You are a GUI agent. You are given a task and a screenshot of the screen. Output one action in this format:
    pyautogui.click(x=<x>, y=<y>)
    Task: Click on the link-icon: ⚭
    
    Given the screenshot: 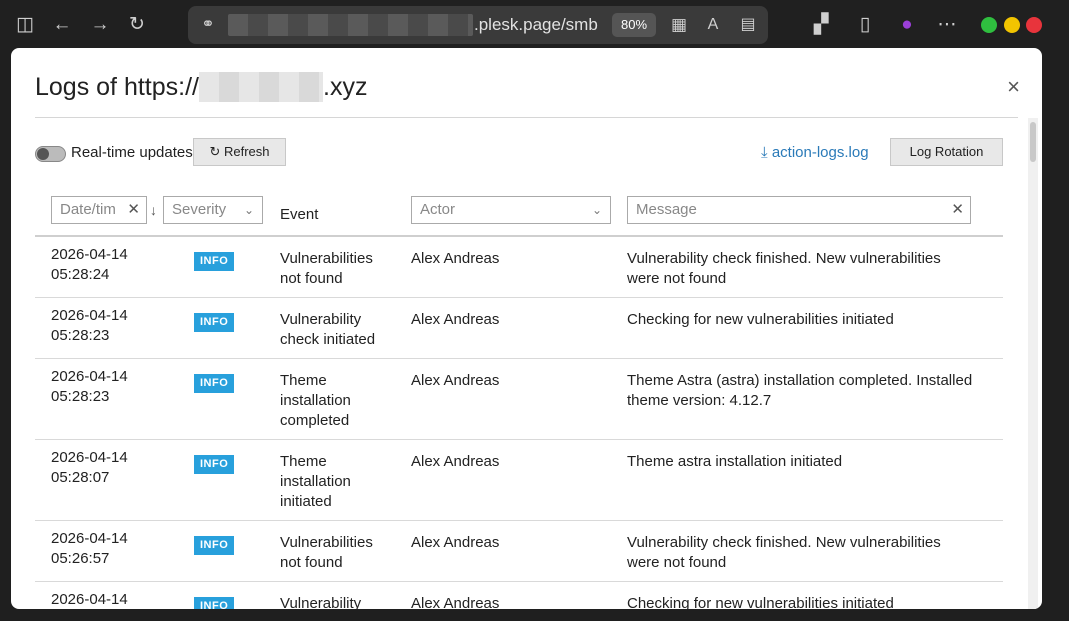 What is the action you would take?
    pyautogui.click(x=208, y=24)
    